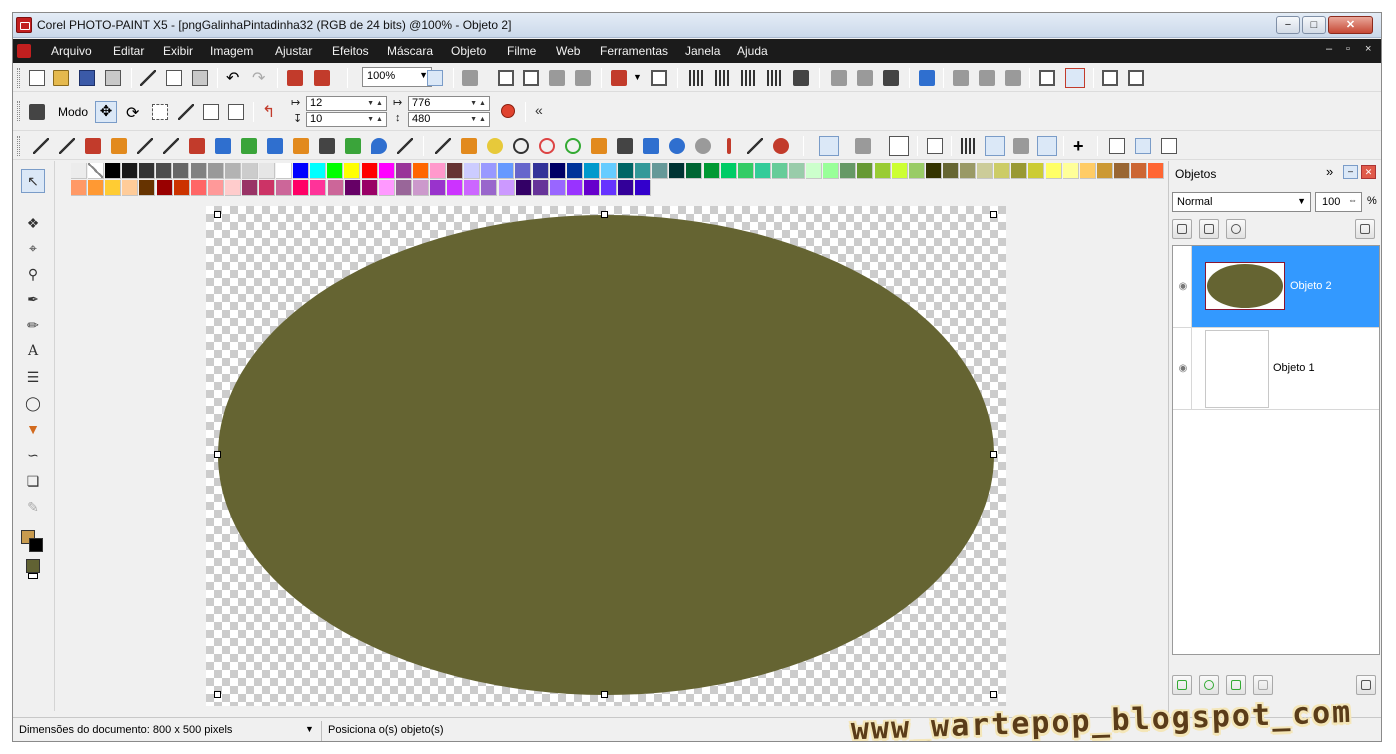  I want to click on brush-tool: ☰, so click(33, 377).